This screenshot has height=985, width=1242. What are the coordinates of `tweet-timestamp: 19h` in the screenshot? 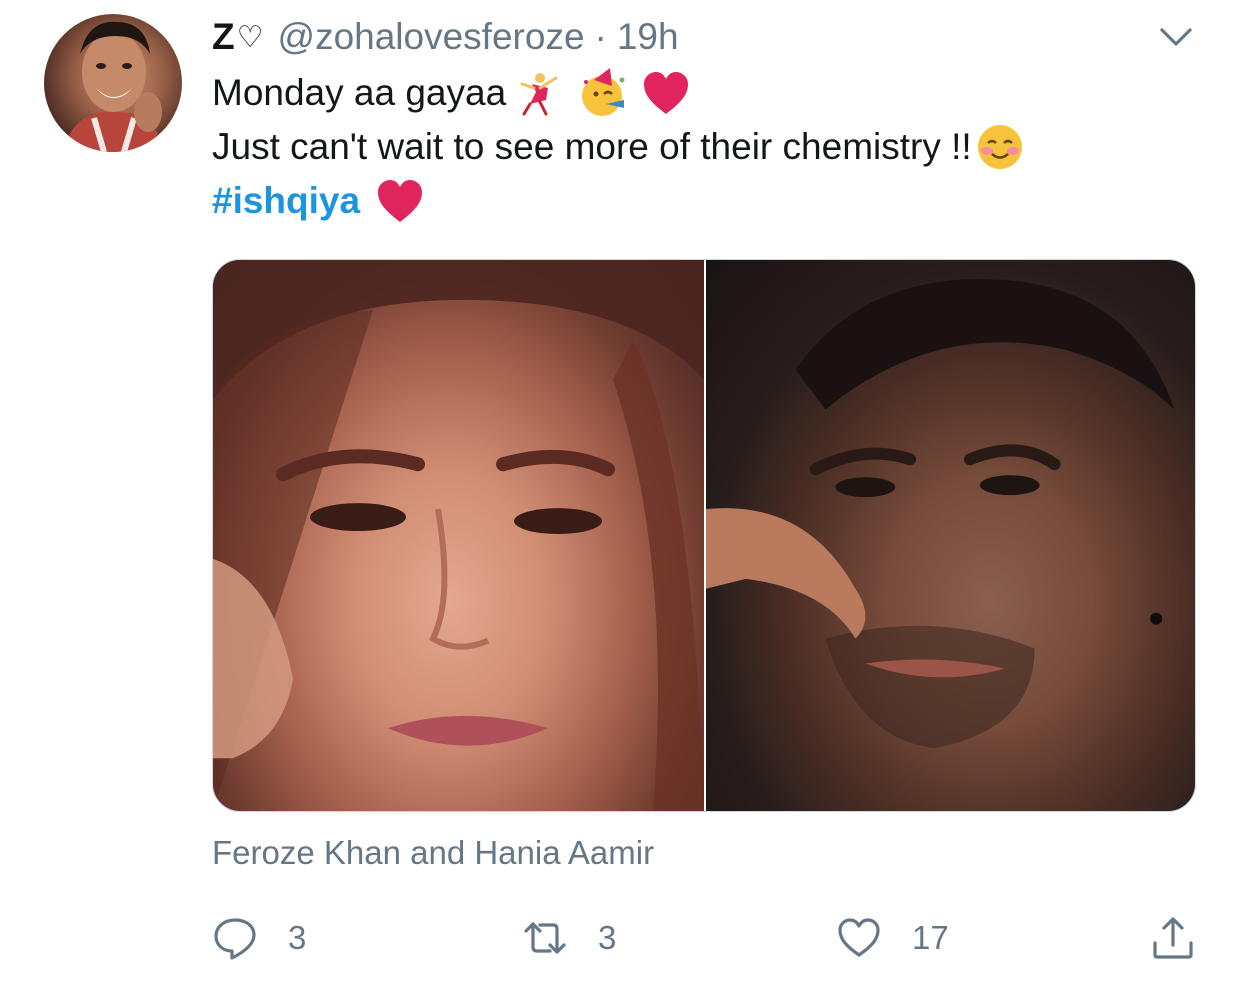 It's located at (648, 37).